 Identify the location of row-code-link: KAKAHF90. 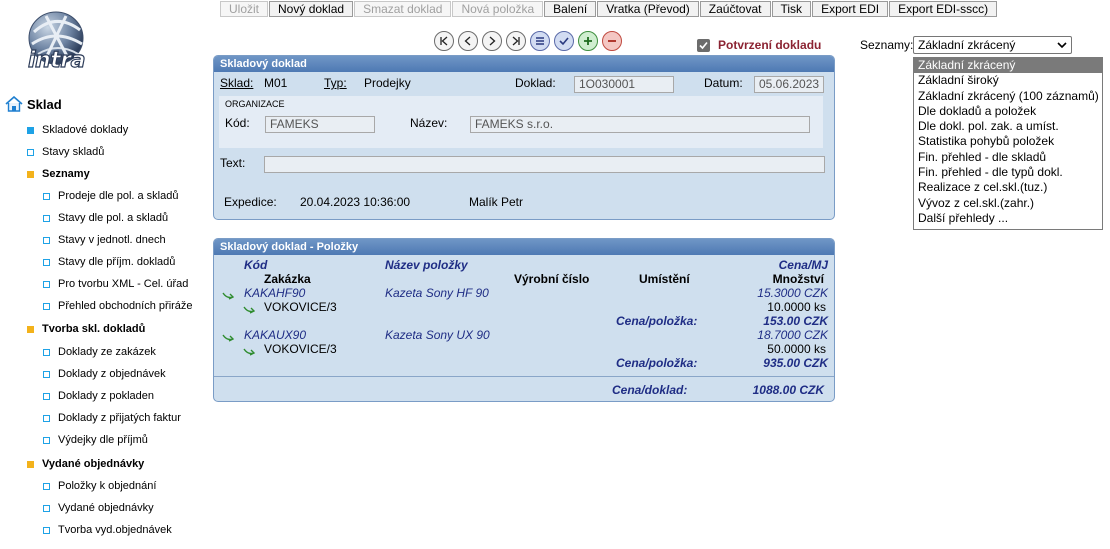
(274, 293).